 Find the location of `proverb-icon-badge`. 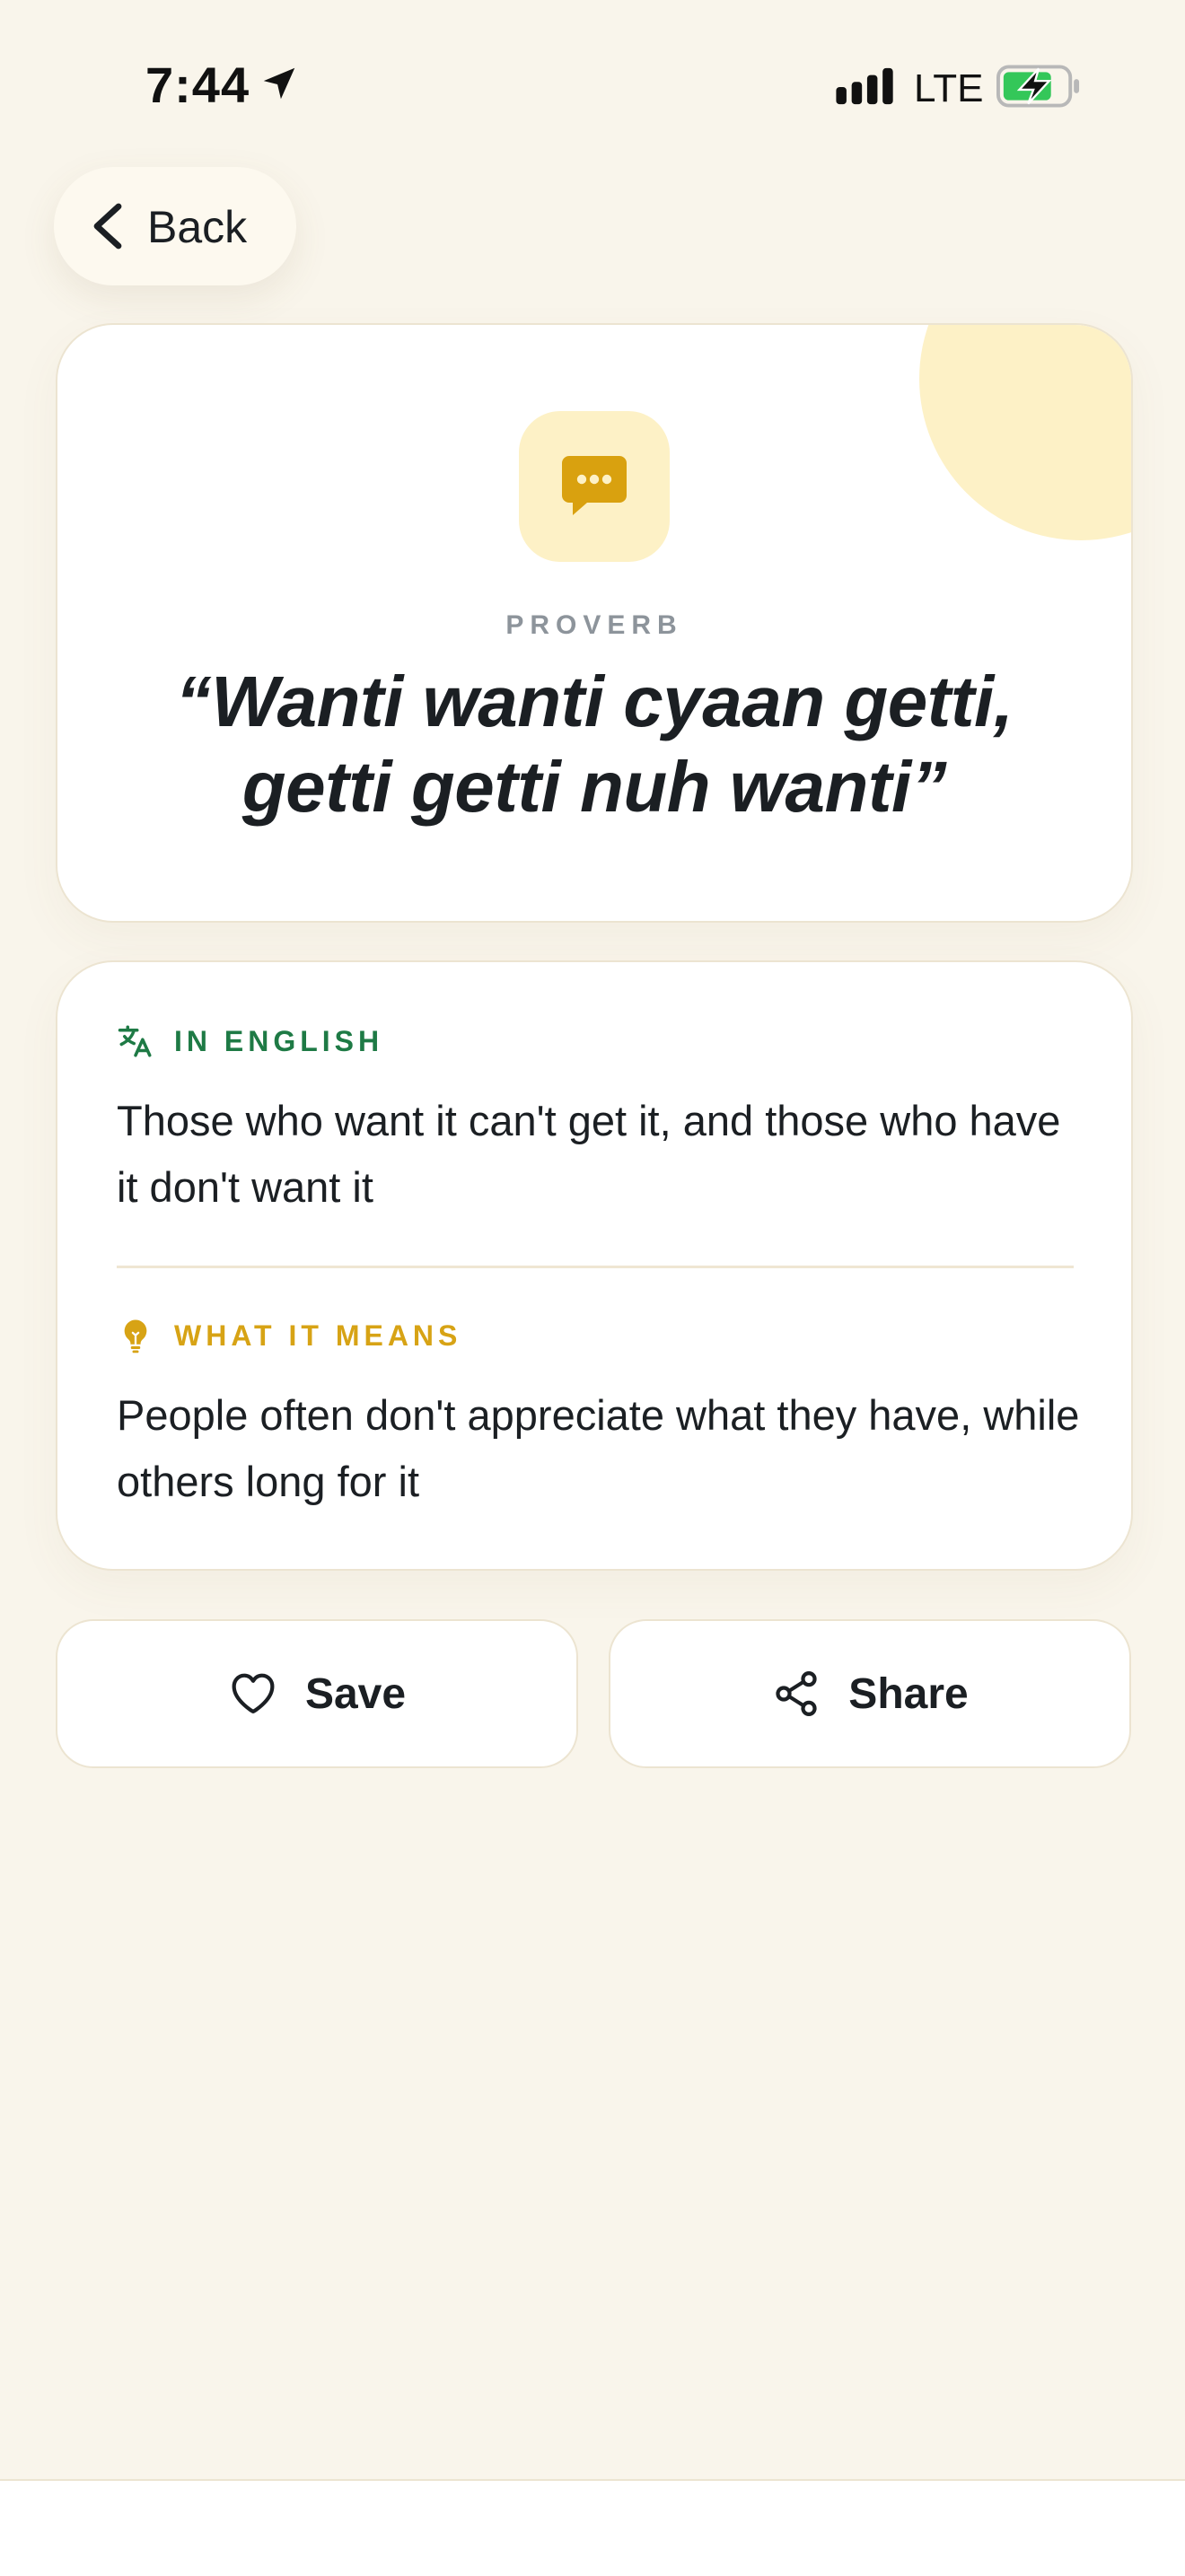

proverb-icon-badge is located at coordinates (594, 486).